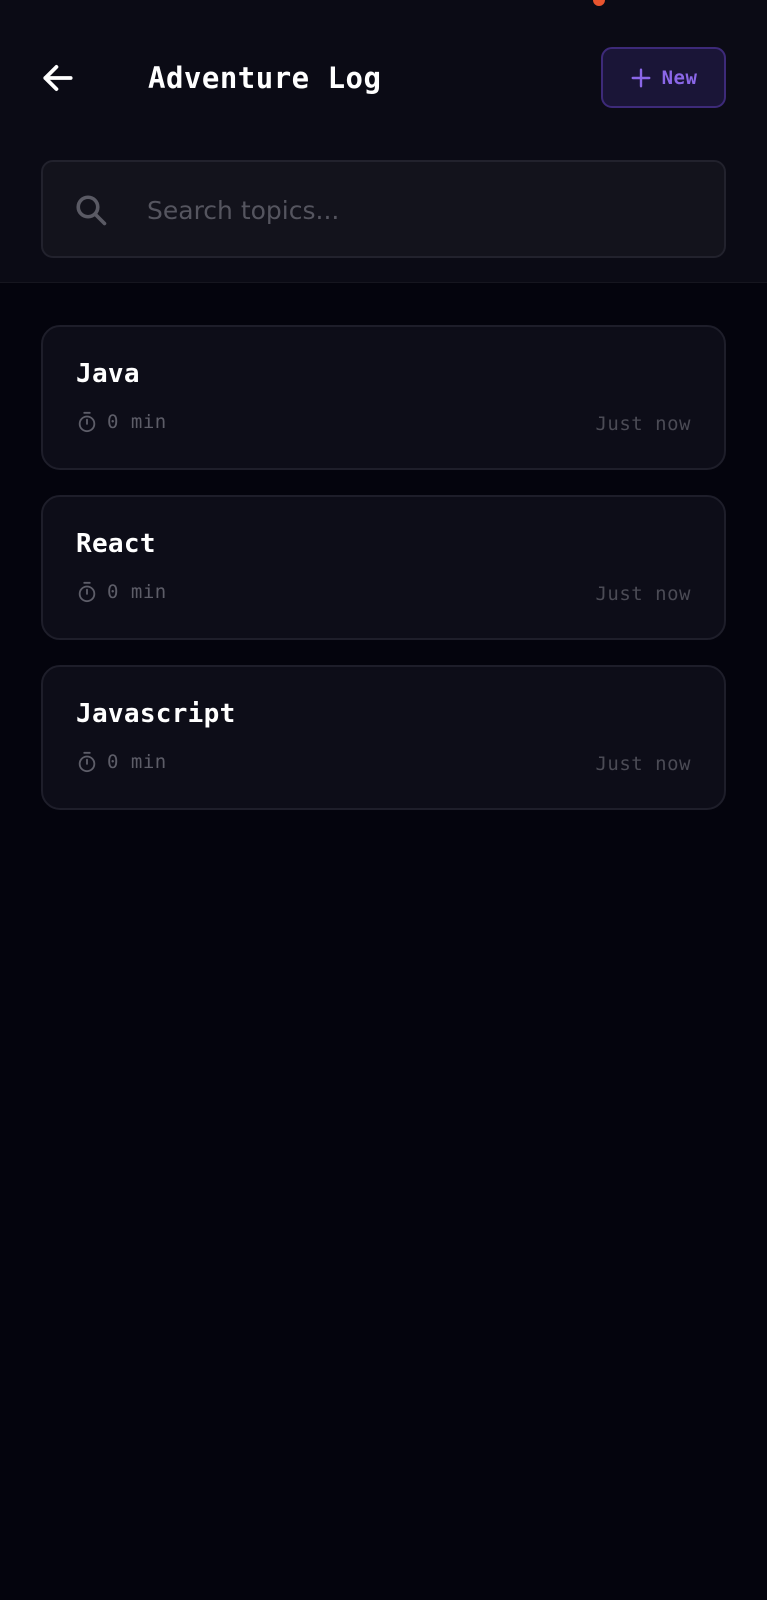  I want to click on new-topic-button: New, so click(663, 77).